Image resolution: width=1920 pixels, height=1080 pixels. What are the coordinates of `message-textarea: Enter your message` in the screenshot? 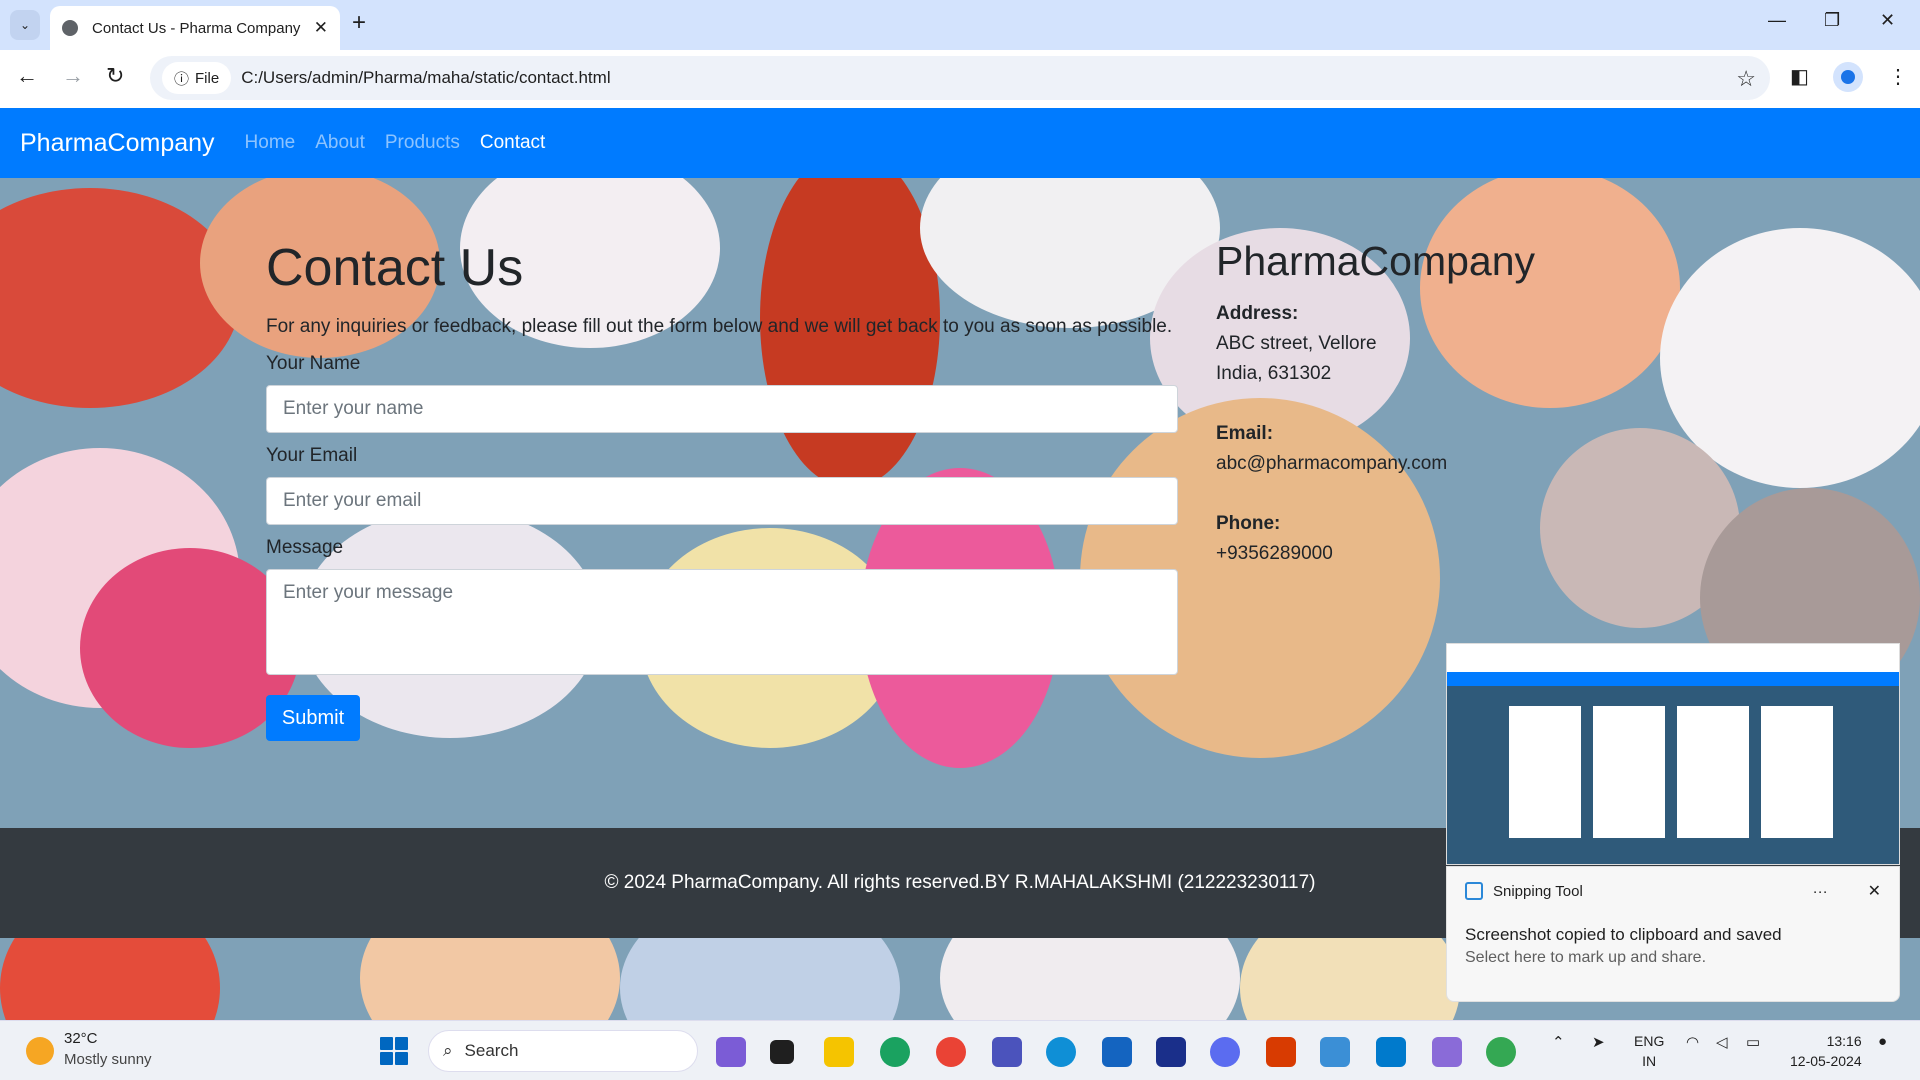 It's located at (722, 622).